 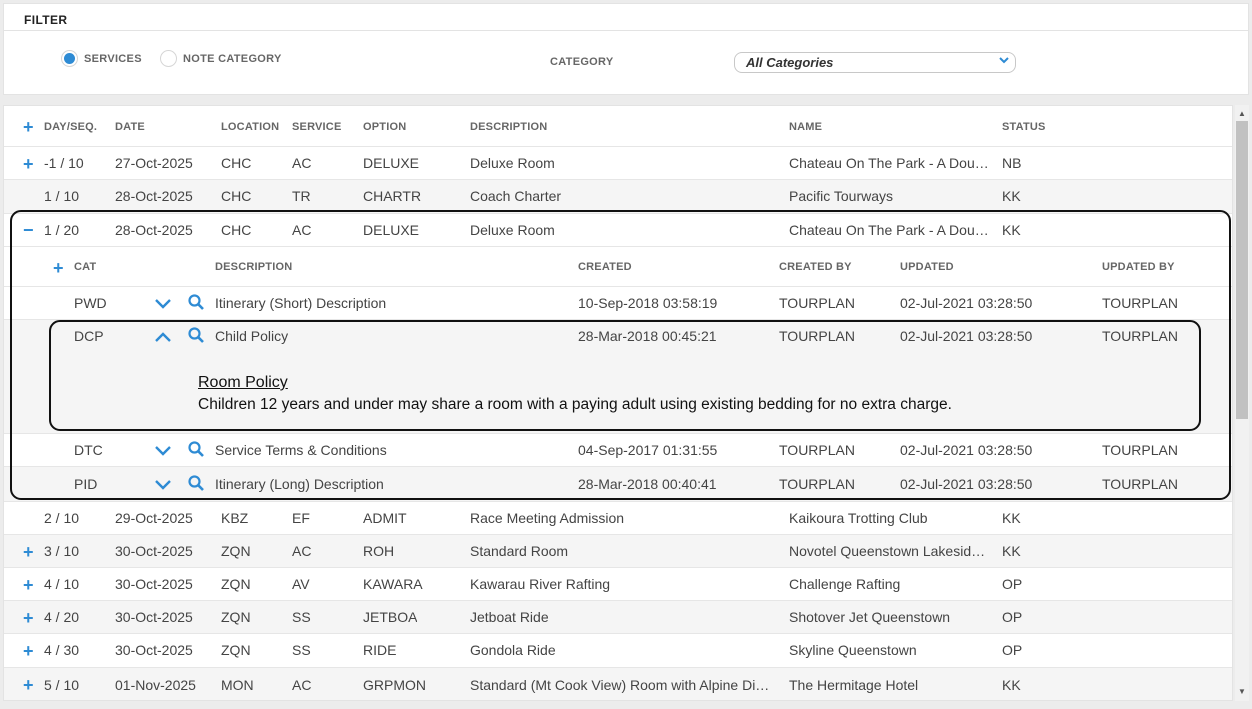 I want to click on note-created: 04-Sep-2017 01:31:55, so click(x=648, y=450).